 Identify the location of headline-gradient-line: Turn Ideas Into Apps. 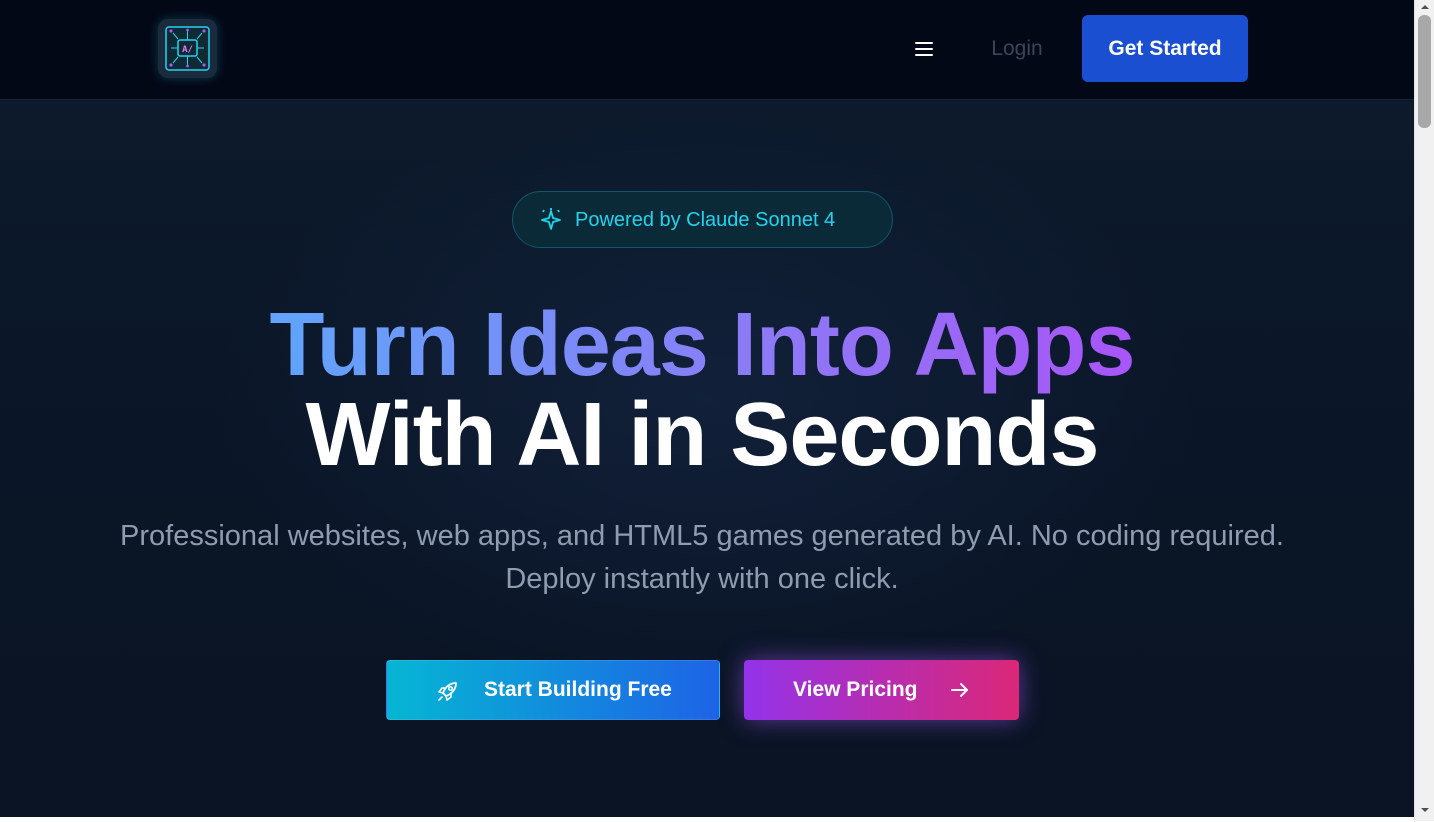
(702, 345).